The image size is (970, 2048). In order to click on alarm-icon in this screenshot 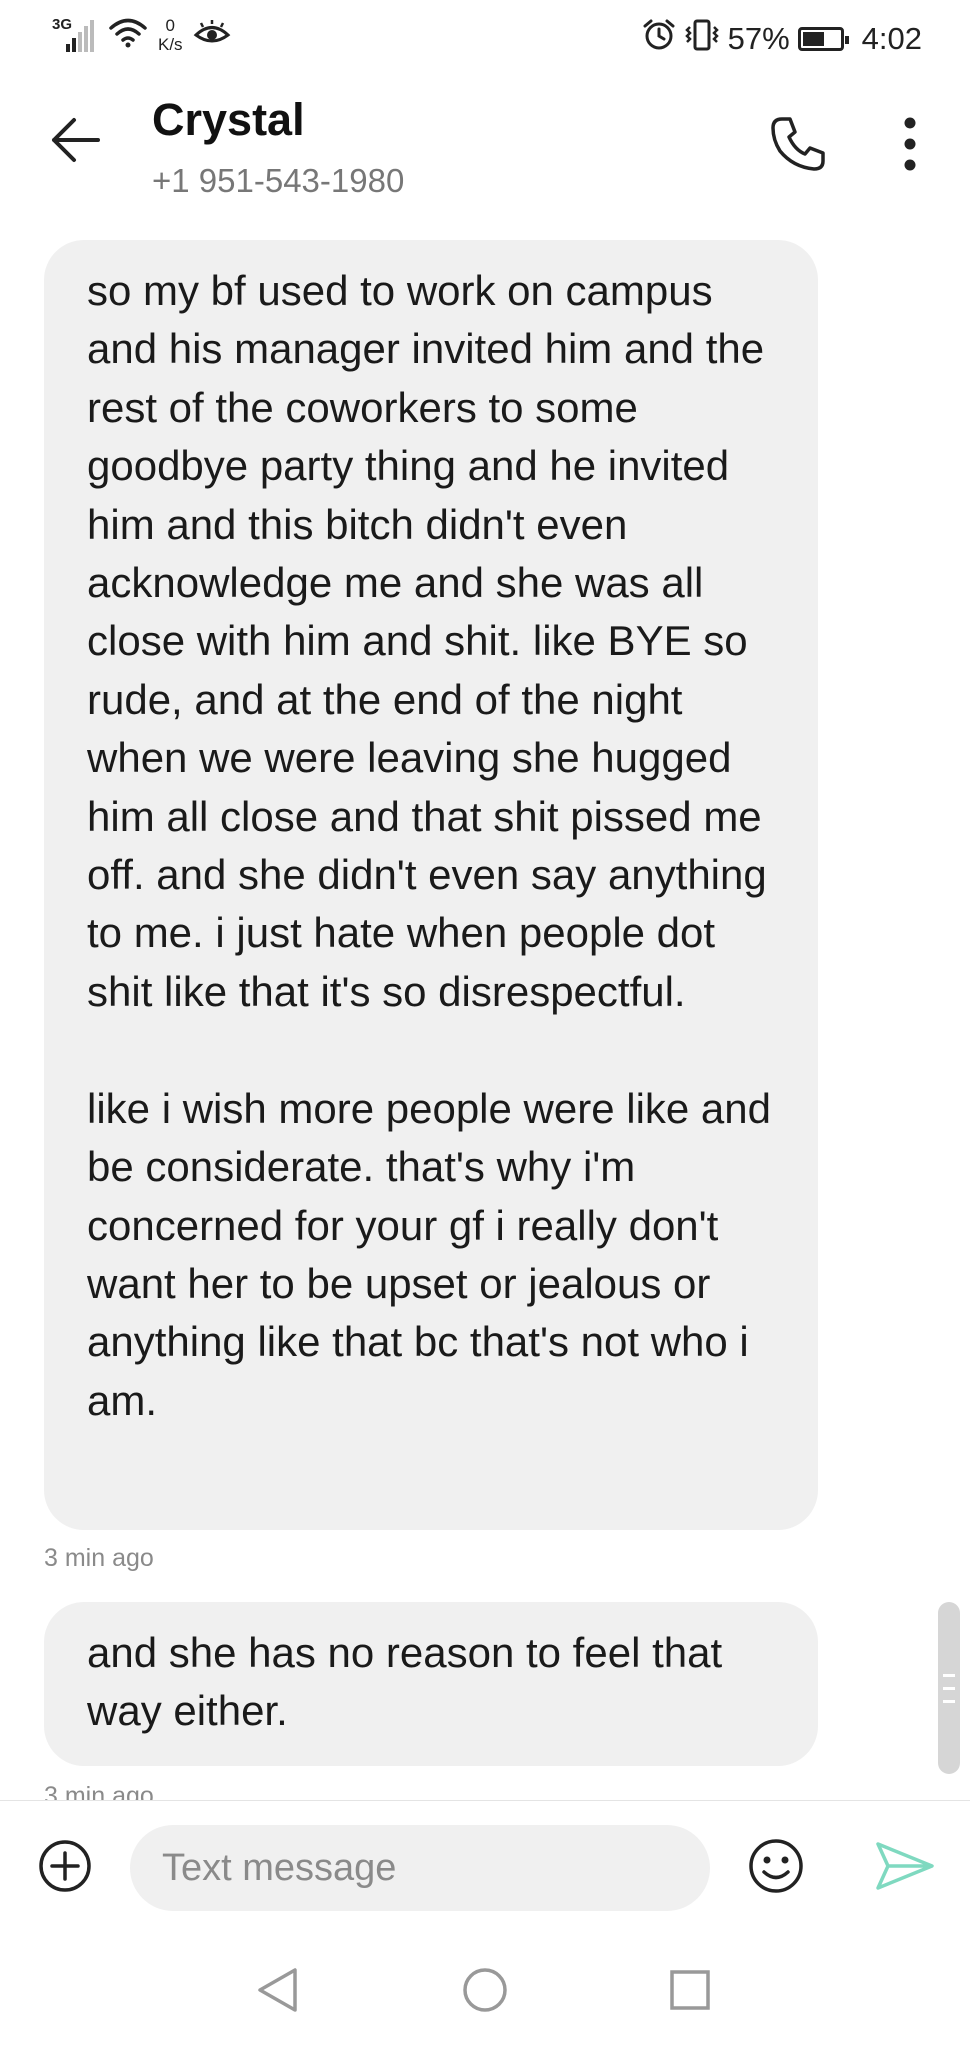, I will do `click(659, 39)`.